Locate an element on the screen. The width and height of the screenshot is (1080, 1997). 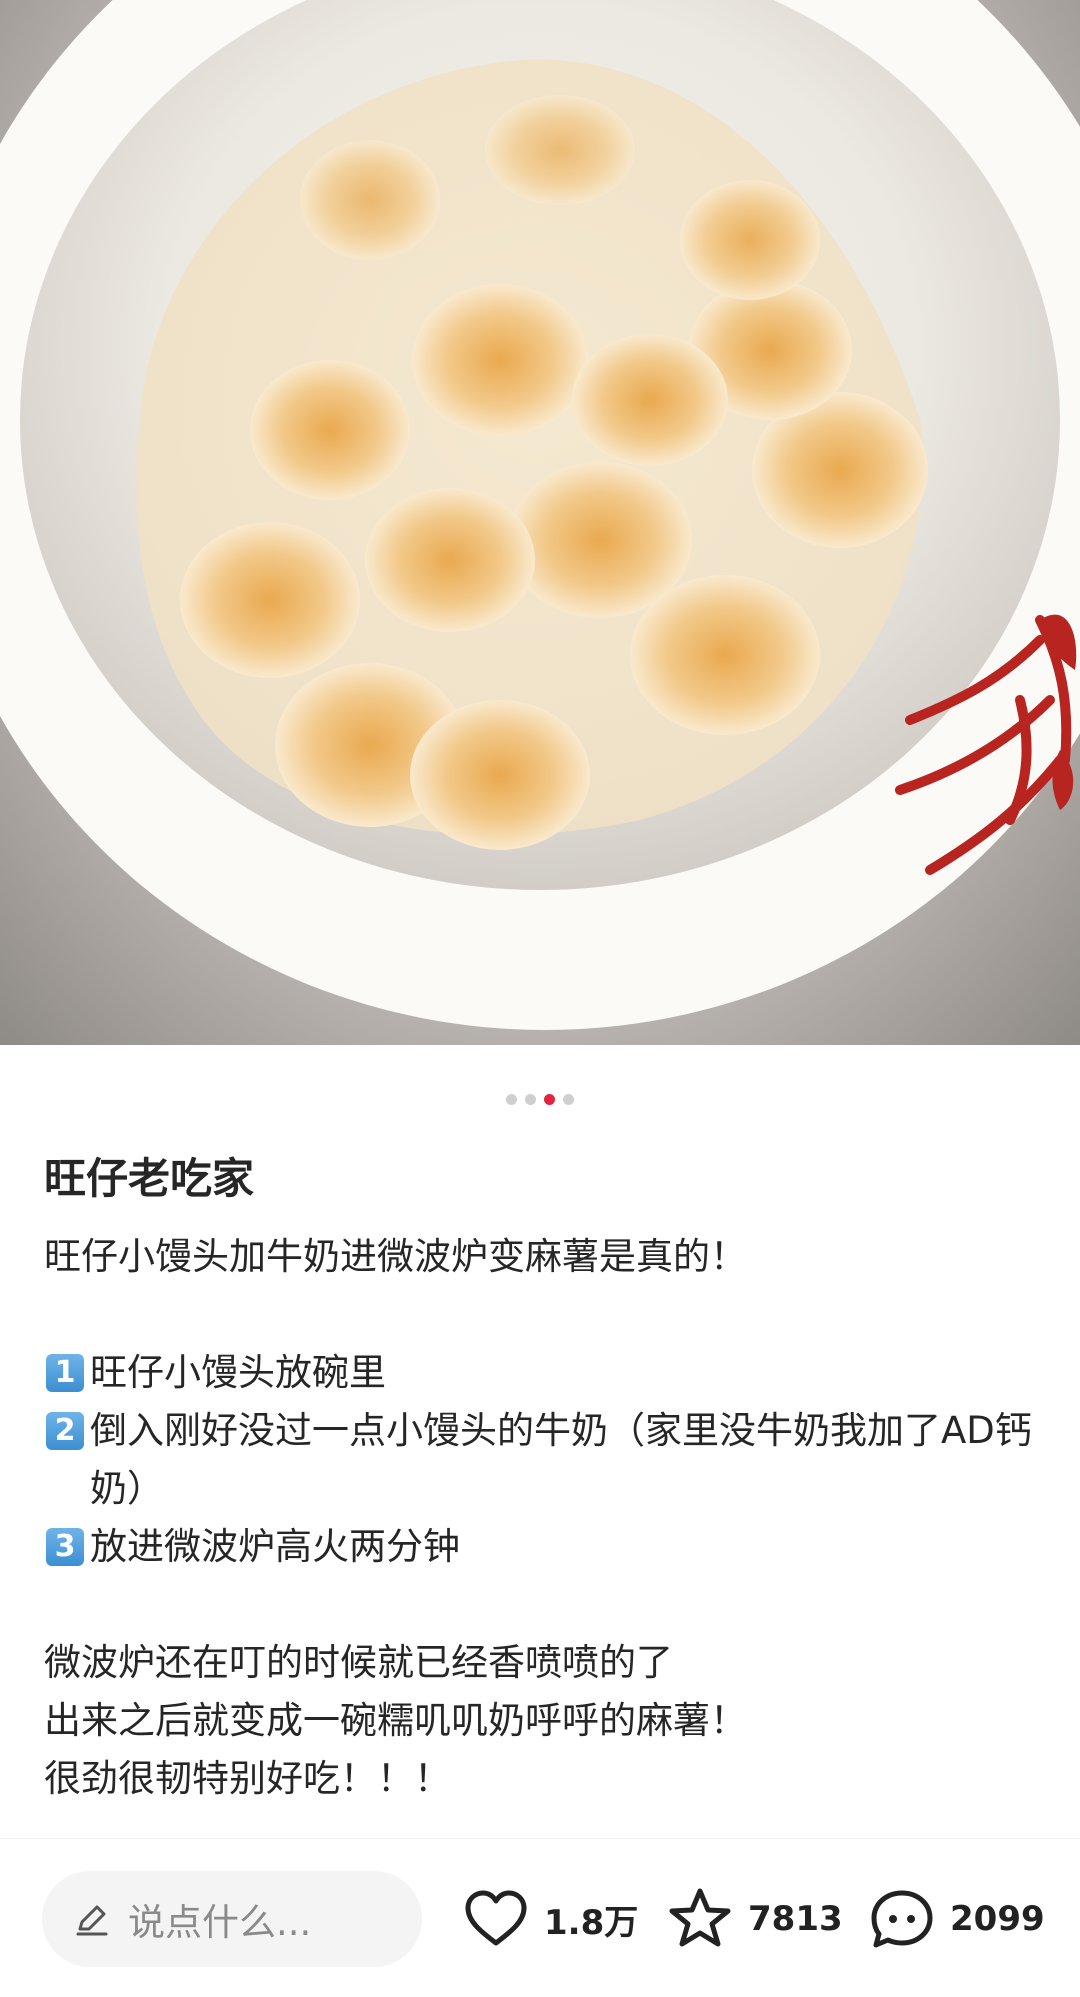
carousel-indicator is located at coordinates (540, 1099).